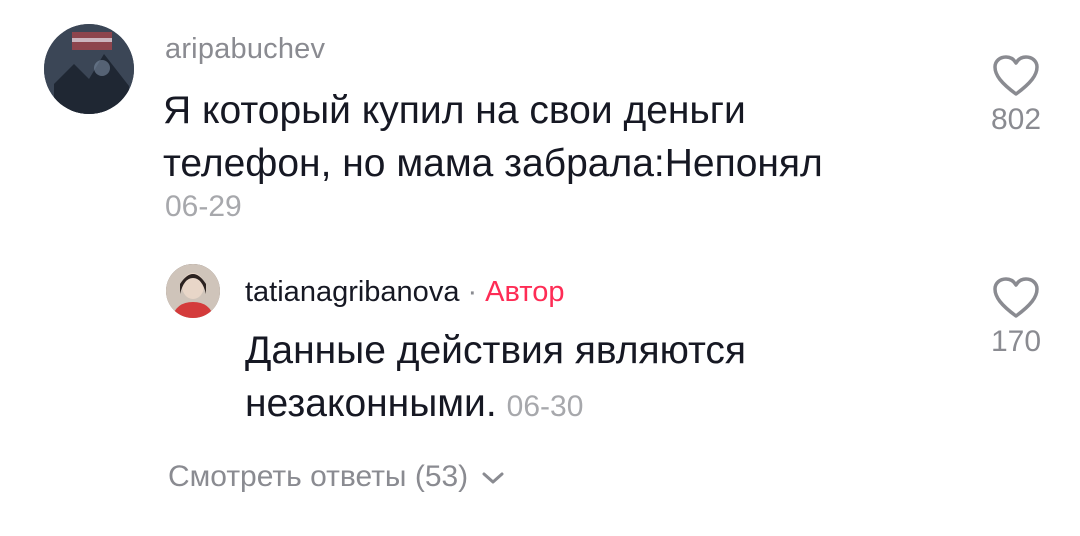  Describe the element at coordinates (245, 49) in the screenshot. I see `comment-username: aripabuchev` at that location.